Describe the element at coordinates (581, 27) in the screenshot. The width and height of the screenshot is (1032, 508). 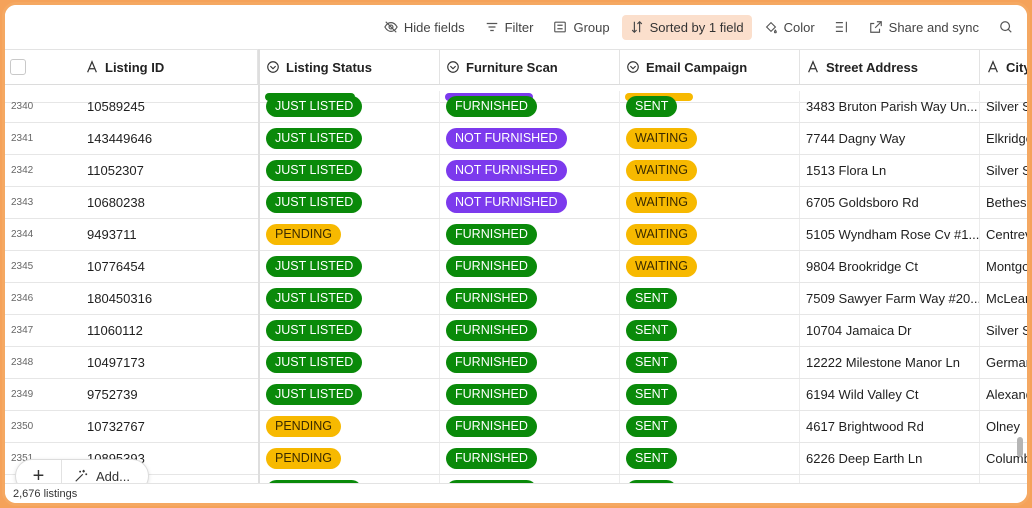
I see `group-button: Group` at that location.